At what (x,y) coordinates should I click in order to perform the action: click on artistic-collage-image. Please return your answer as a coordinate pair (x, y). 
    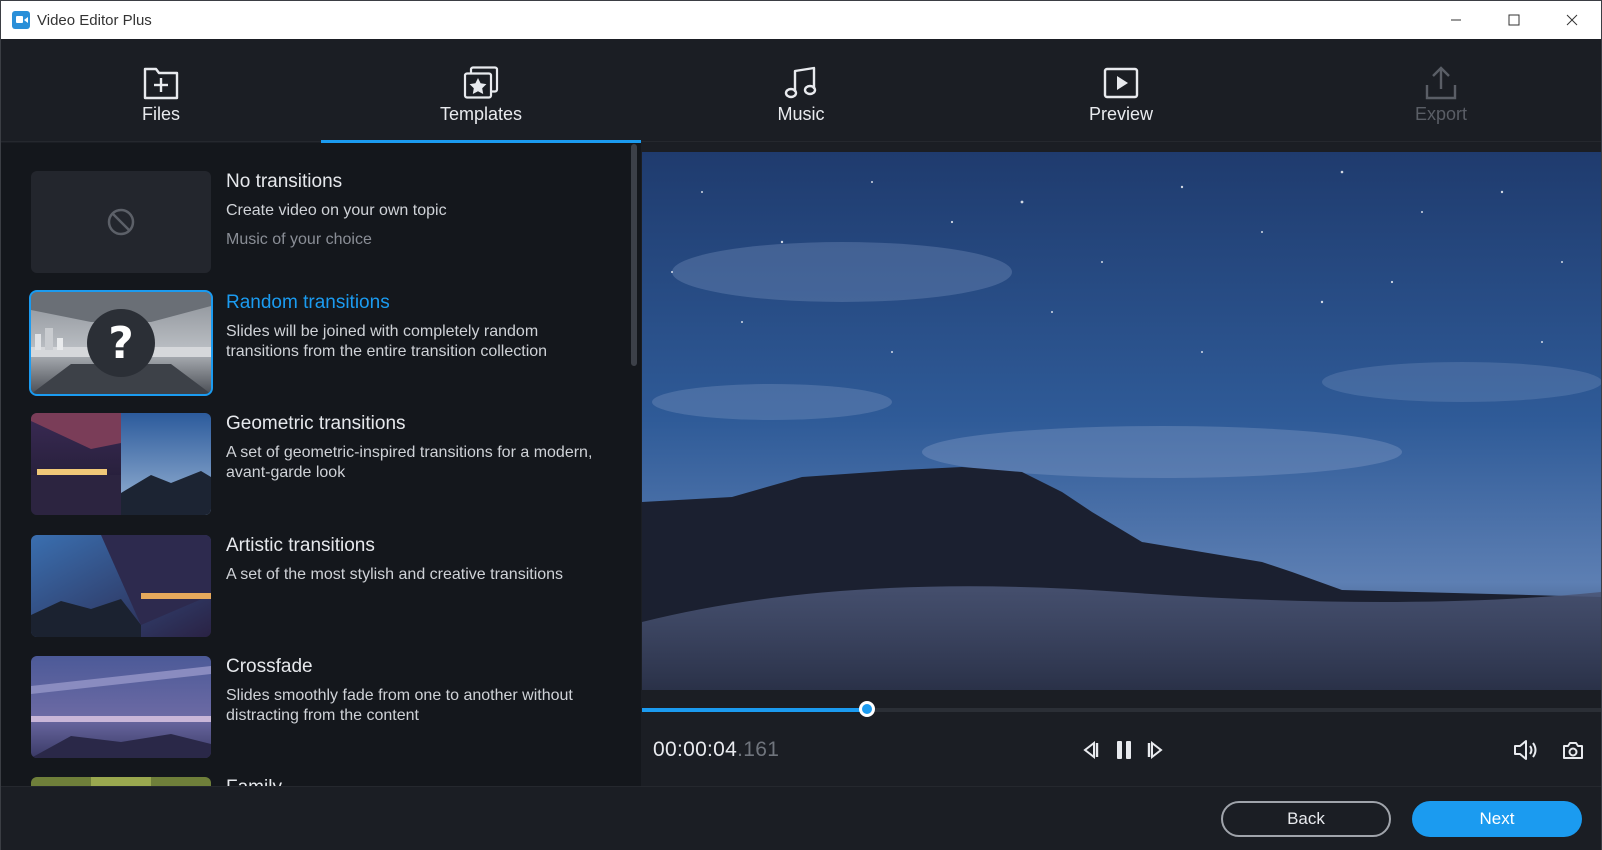
    Looking at the image, I should click on (121, 586).